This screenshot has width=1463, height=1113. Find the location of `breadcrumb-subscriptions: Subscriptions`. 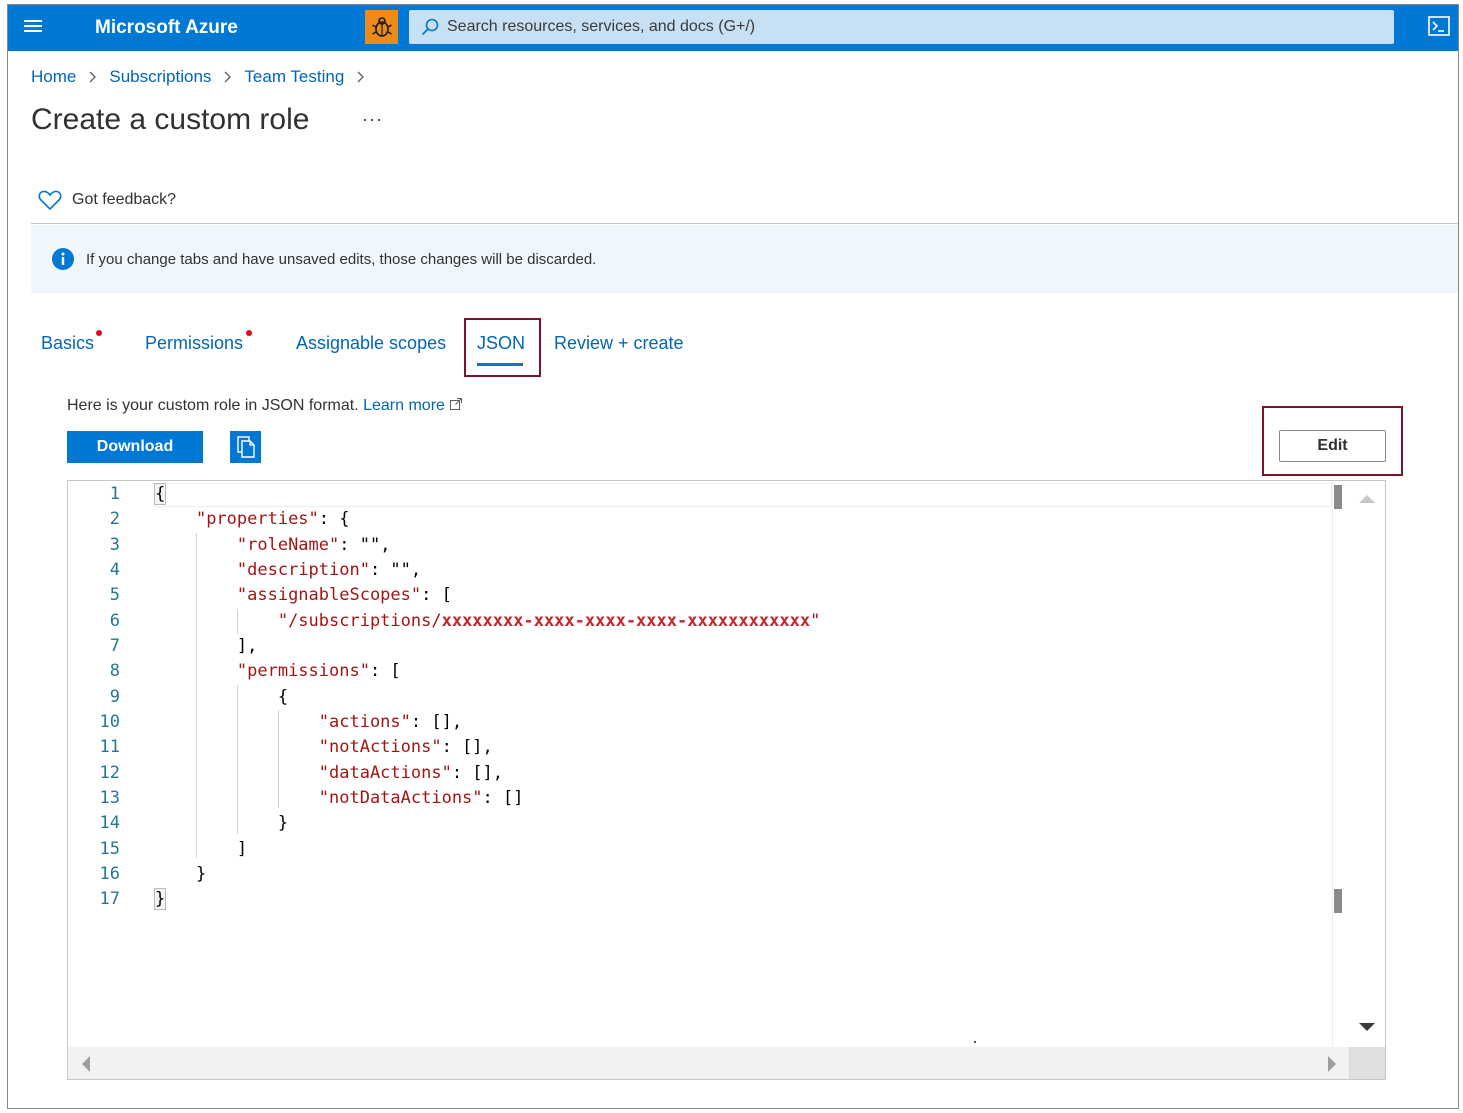

breadcrumb-subscriptions: Subscriptions is located at coordinates (160, 77).